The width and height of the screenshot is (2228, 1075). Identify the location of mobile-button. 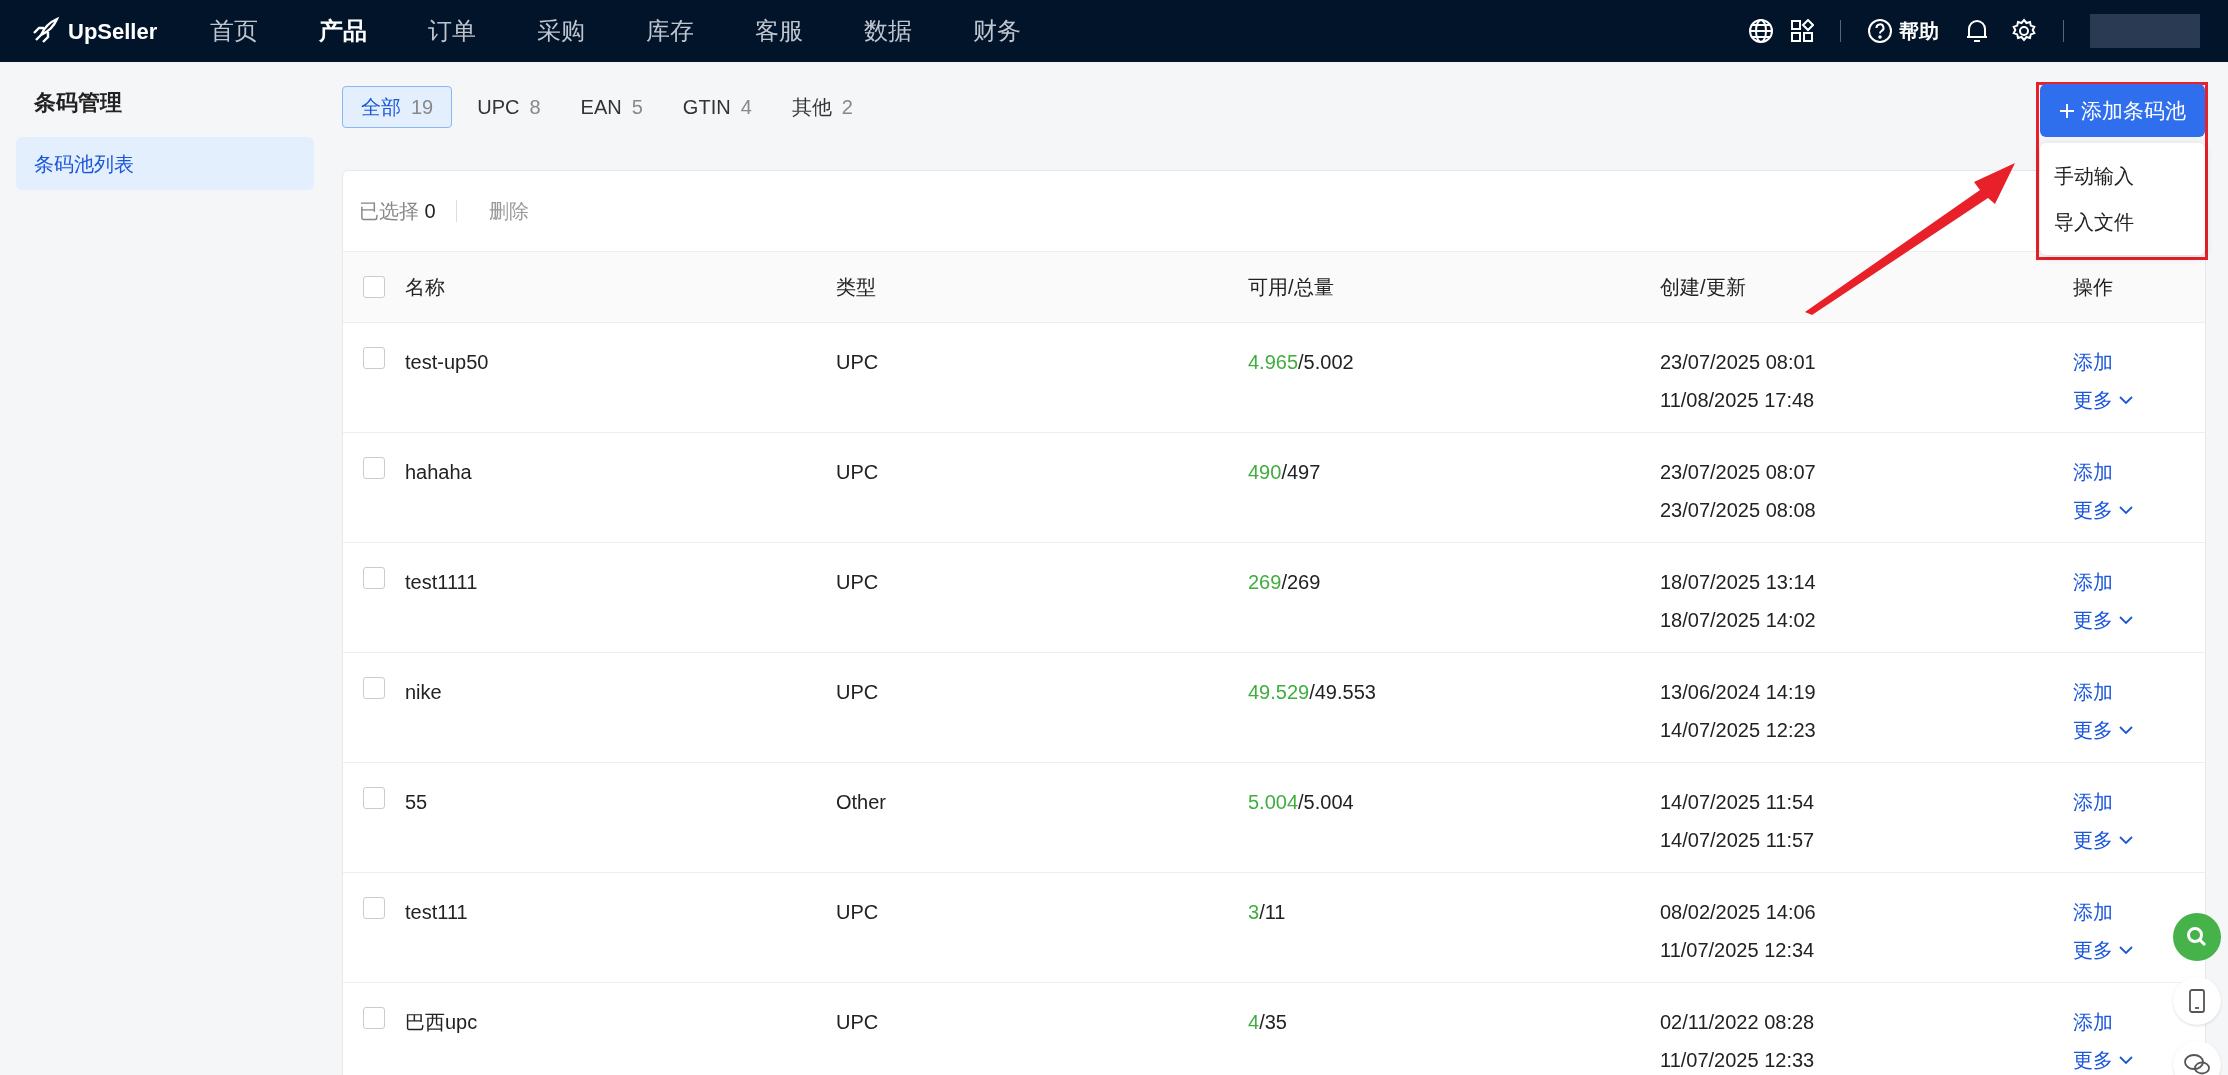
(2197, 1001).